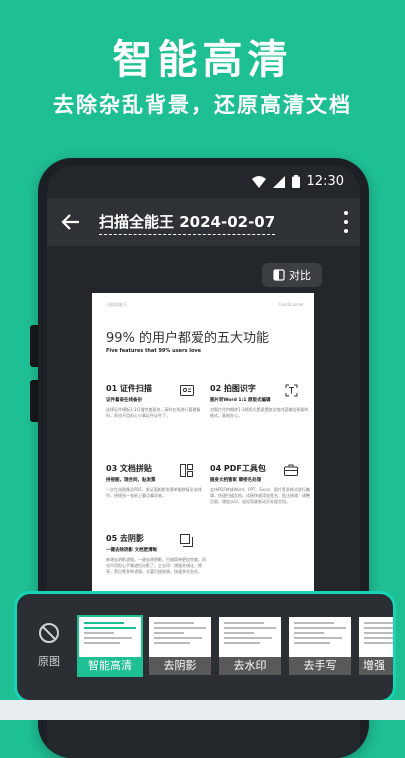 Image resolution: width=405 pixels, height=758 pixels. Describe the element at coordinates (110, 646) in the screenshot. I see `filter-thumb-smart-hd: 智能高清` at that location.